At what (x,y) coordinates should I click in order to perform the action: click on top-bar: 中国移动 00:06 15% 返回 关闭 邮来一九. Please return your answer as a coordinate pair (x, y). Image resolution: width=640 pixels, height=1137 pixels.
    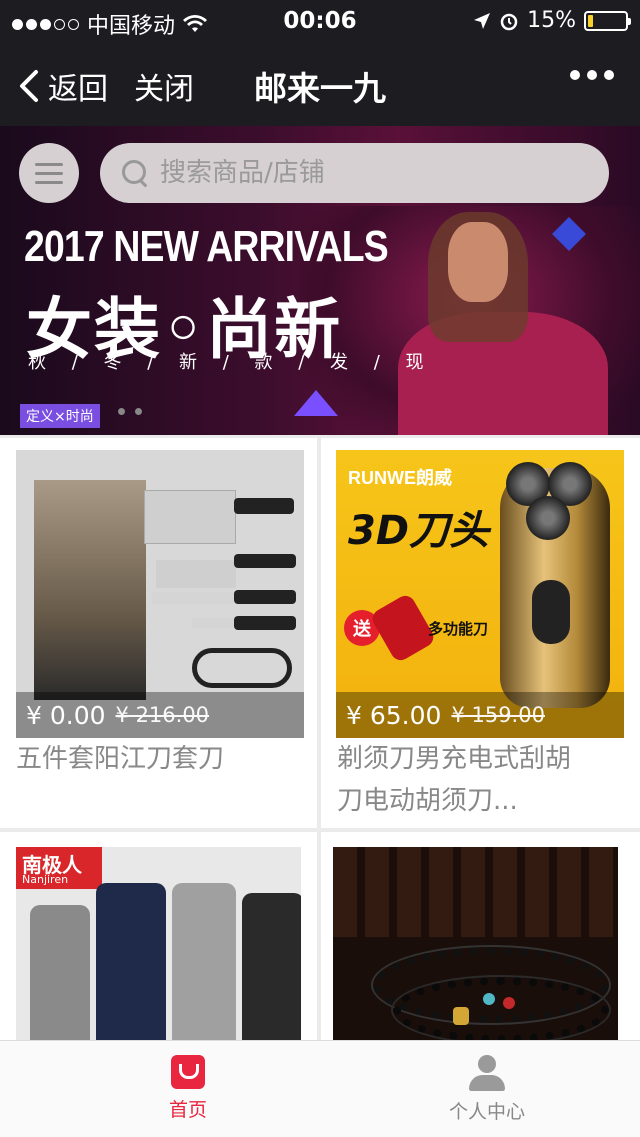
    Looking at the image, I should click on (320, 63).